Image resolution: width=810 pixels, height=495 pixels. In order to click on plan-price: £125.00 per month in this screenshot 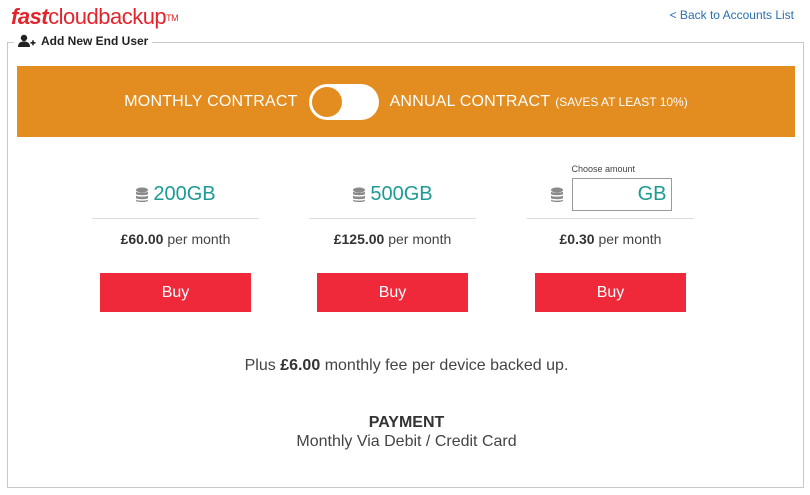, I will do `click(392, 239)`.